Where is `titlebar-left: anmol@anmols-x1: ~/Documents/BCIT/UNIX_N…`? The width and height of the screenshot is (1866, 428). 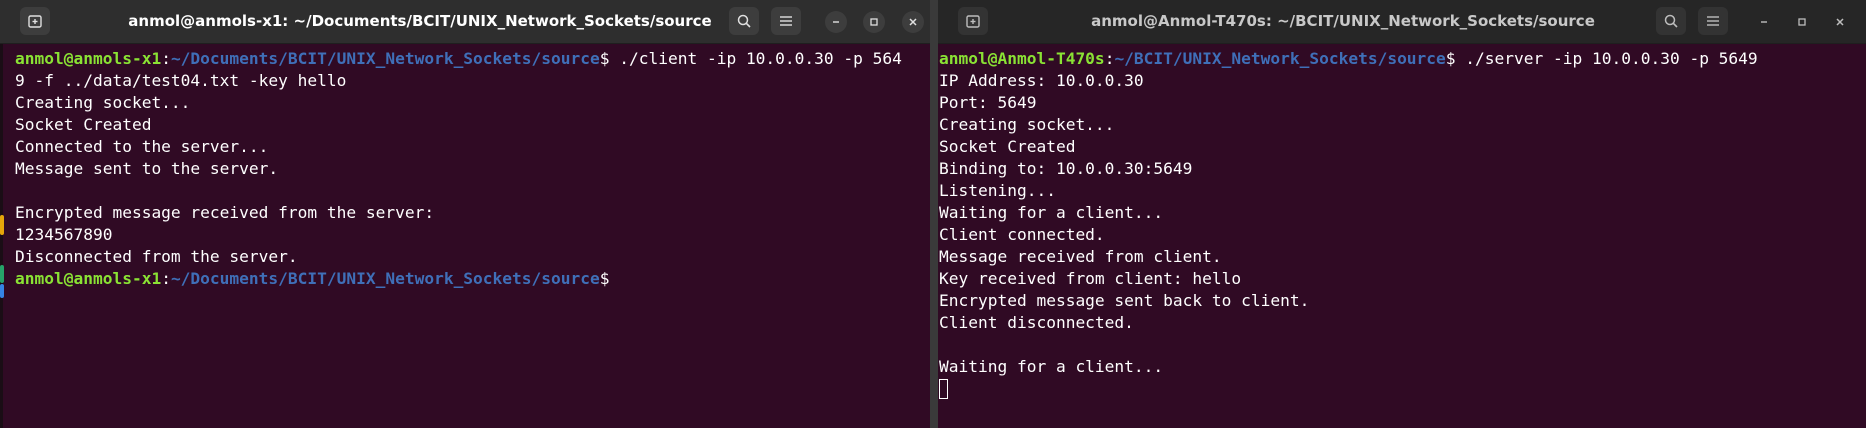
titlebar-left: anmol@anmols-x1: ~/Documents/BCIT/UNIX_N… is located at coordinates (465, 22).